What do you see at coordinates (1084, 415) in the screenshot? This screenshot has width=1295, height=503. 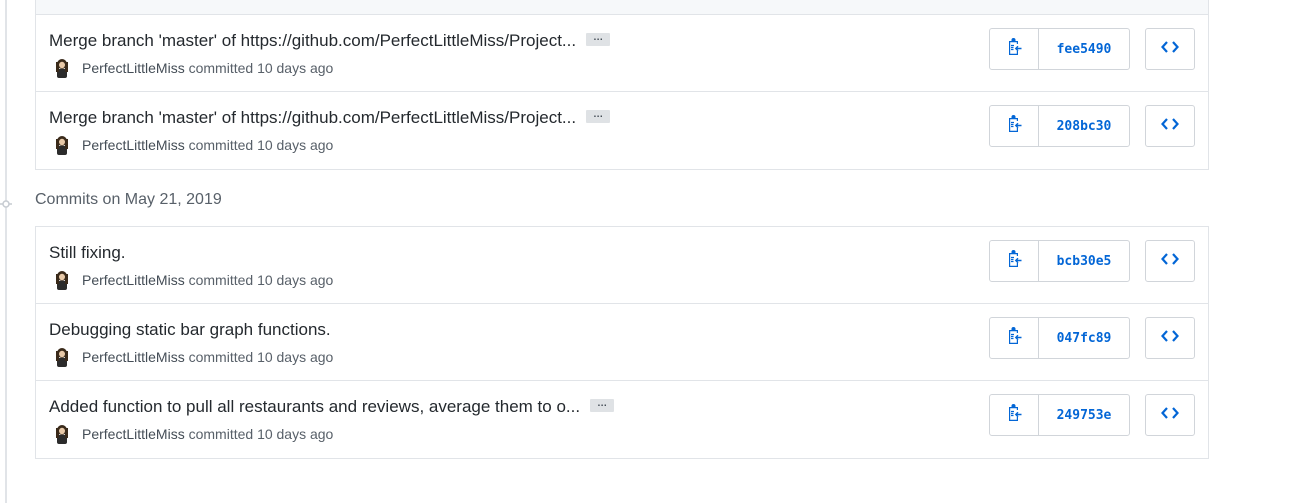 I see `commit-sha-link: 249753e` at bounding box center [1084, 415].